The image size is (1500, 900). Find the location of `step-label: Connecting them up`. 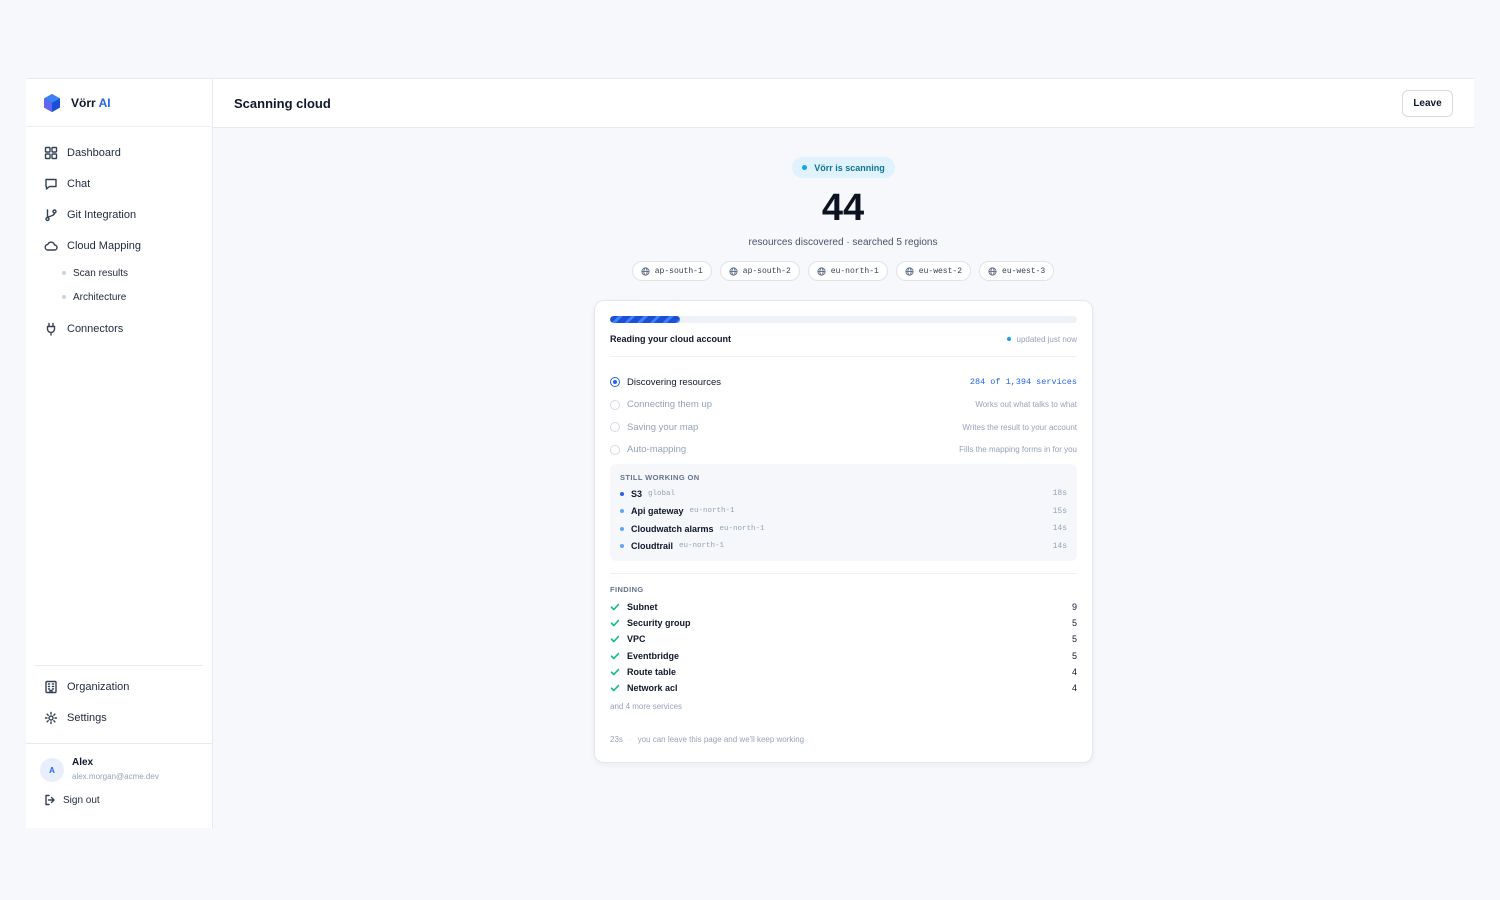

step-label: Connecting them up is located at coordinates (670, 405).